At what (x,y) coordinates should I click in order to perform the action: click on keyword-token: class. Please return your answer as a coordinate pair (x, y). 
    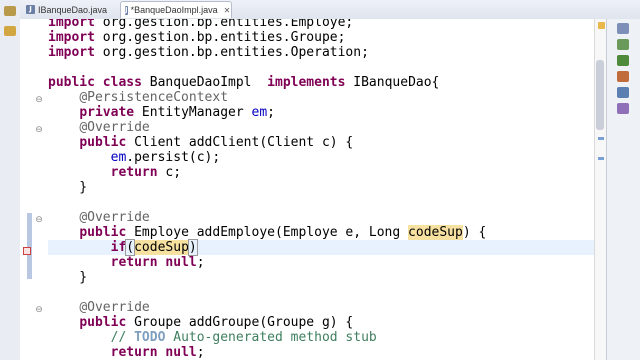
    Looking at the image, I should click on (122, 82).